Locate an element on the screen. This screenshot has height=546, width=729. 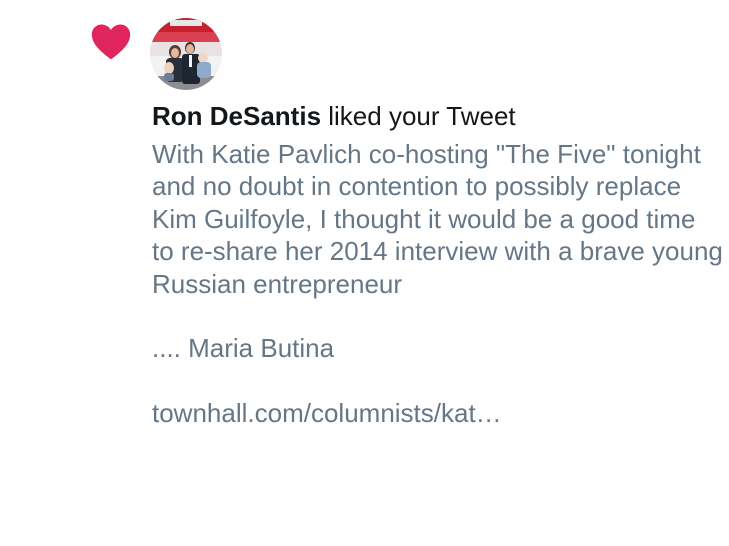
notification-header: Ron DeSantis liked your Tweet is located at coordinates (438, 116).